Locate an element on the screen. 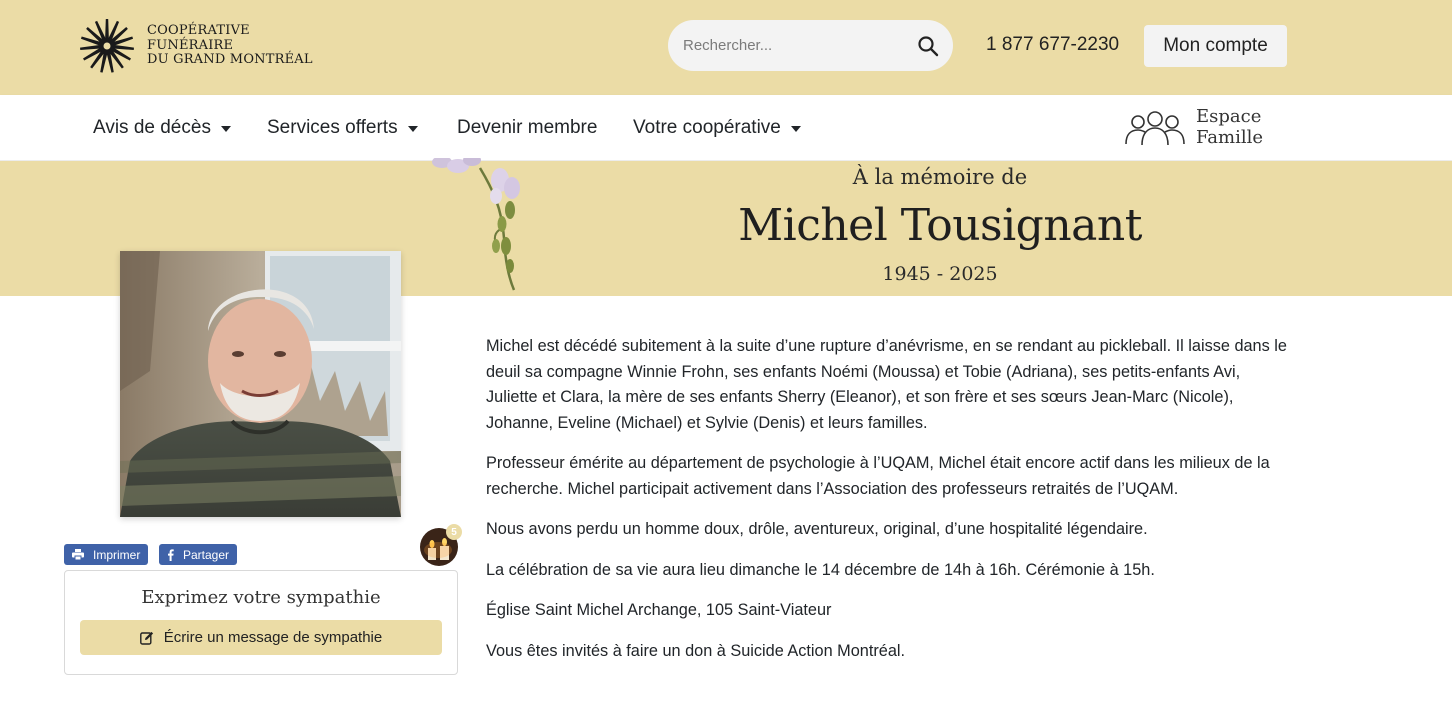 This screenshot has width=1452, height=702. nav-item-label: Devenir membre is located at coordinates (527, 127).